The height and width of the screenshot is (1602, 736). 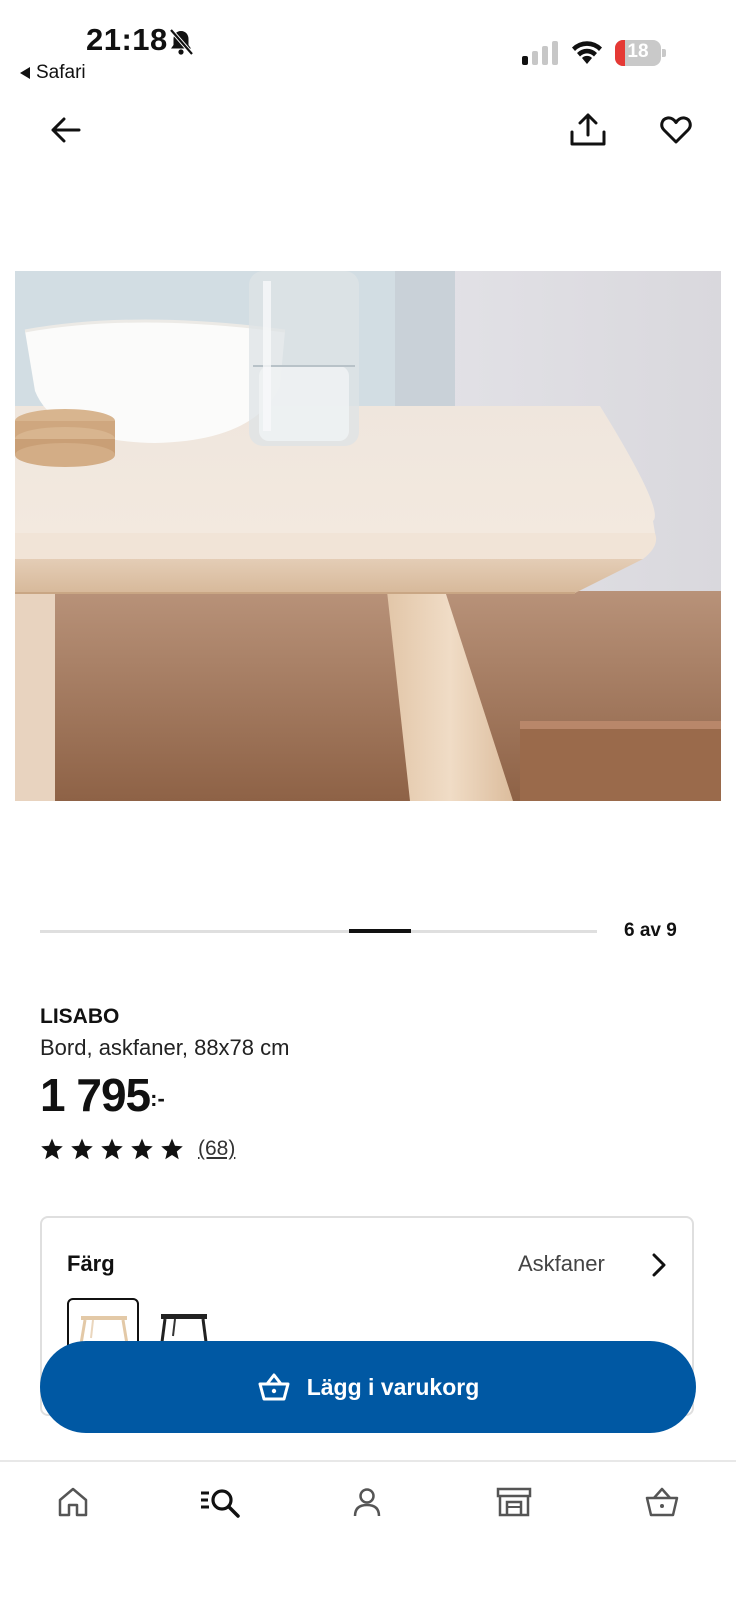 What do you see at coordinates (25, 73) in the screenshot?
I see `back-triangle-icon` at bounding box center [25, 73].